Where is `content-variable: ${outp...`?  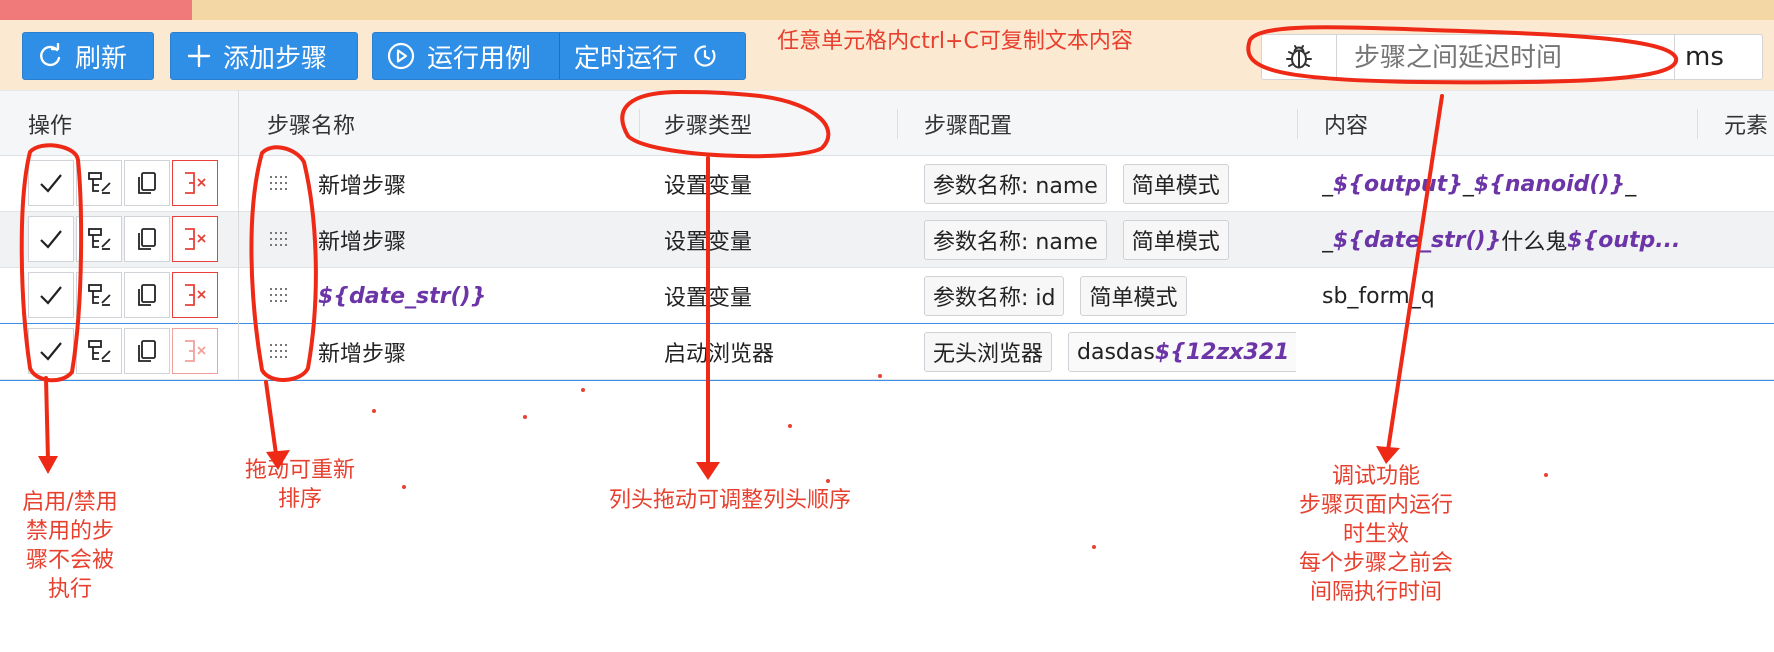 content-variable: ${outp... is located at coordinates (1624, 240).